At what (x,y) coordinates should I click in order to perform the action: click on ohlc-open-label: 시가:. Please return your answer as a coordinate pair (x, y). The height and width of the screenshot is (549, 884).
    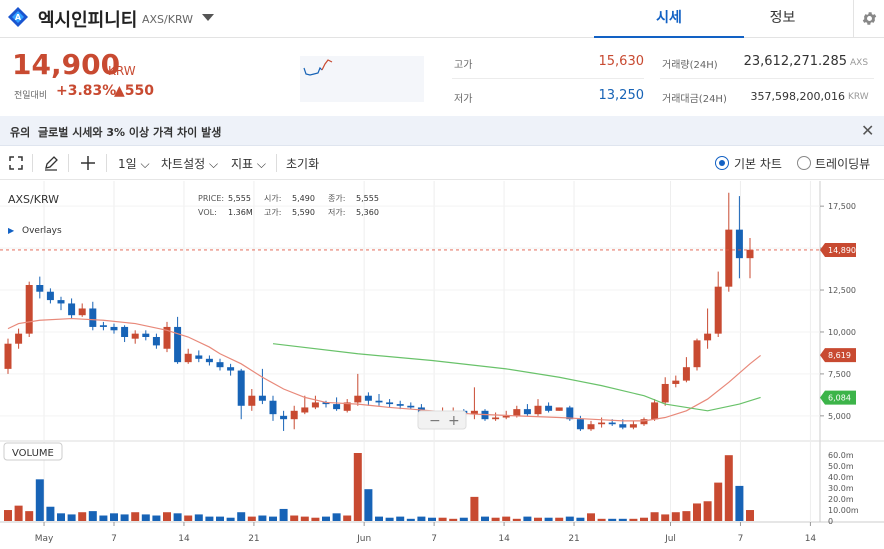
    Looking at the image, I should click on (272, 198).